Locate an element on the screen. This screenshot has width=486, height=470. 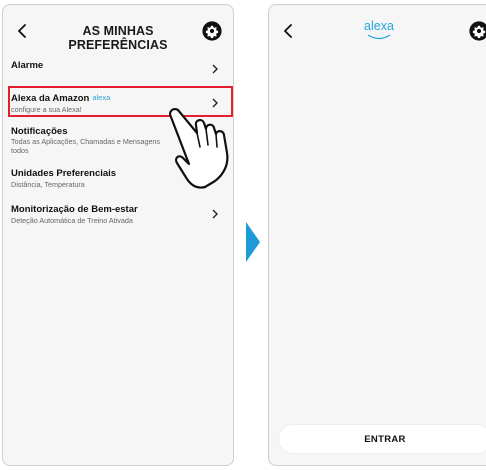
settings-item-label: Notificações is located at coordinates (39, 131).